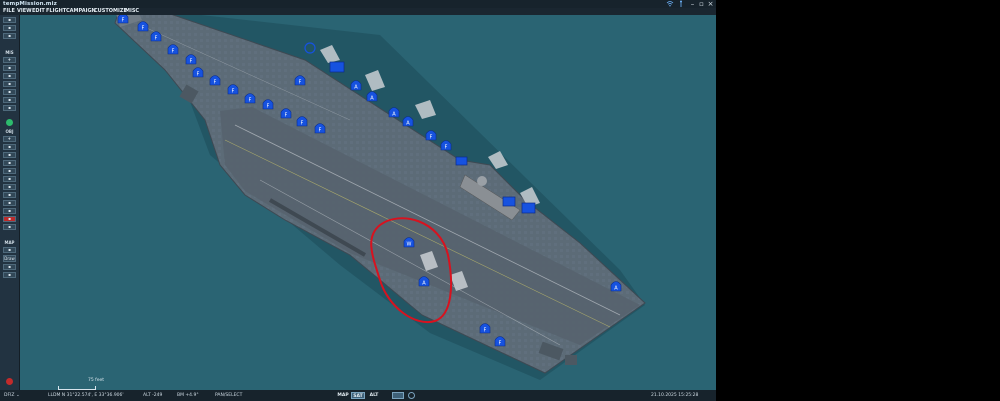 The width and height of the screenshot is (1000, 401). I want to click on list-icon: ▪, so click(9, 195).